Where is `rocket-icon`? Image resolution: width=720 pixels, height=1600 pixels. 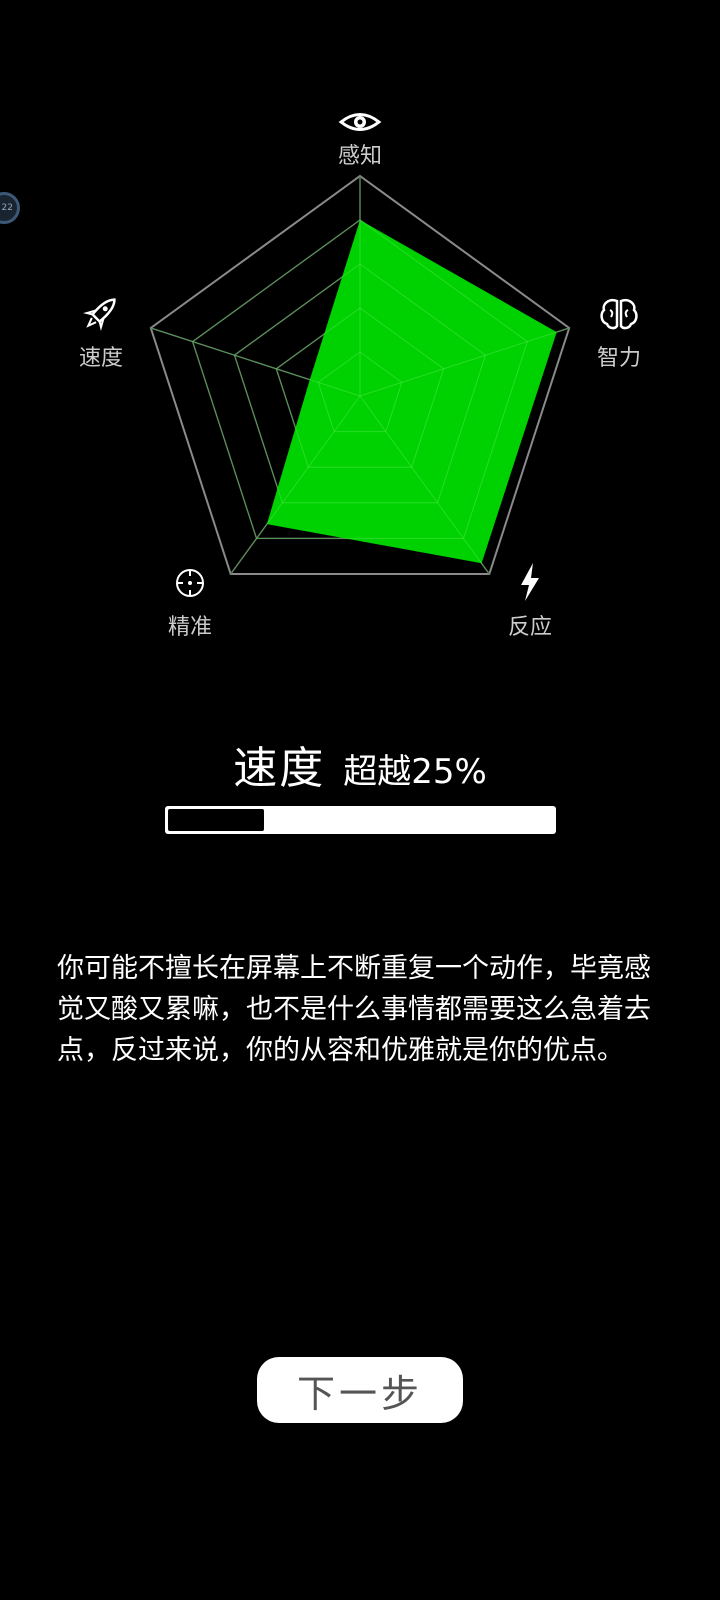 rocket-icon is located at coordinates (99, 315).